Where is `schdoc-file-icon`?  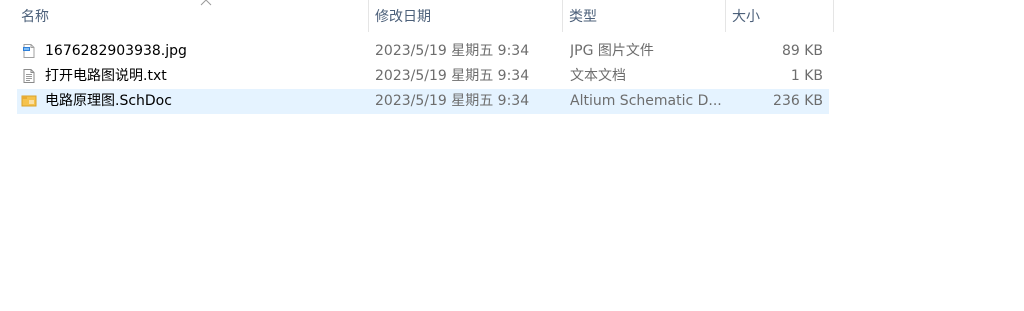 schdoc-file-icon is located at coordinates (30, 101).